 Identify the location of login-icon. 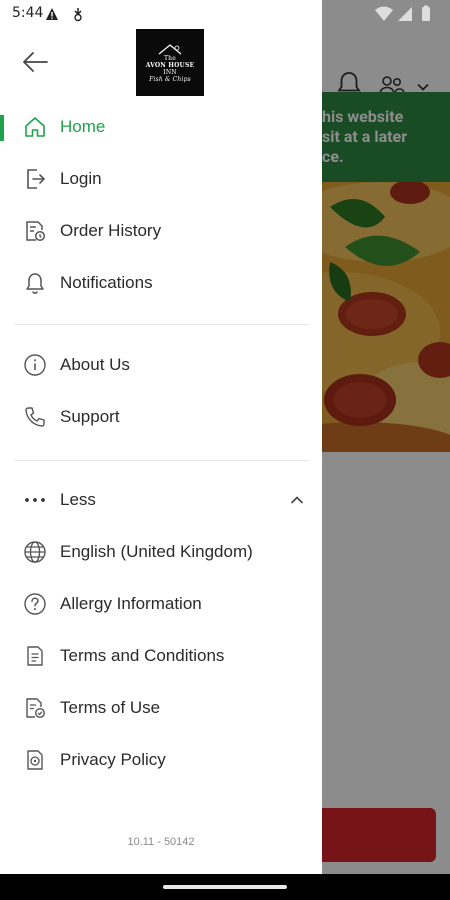
(35, 179).